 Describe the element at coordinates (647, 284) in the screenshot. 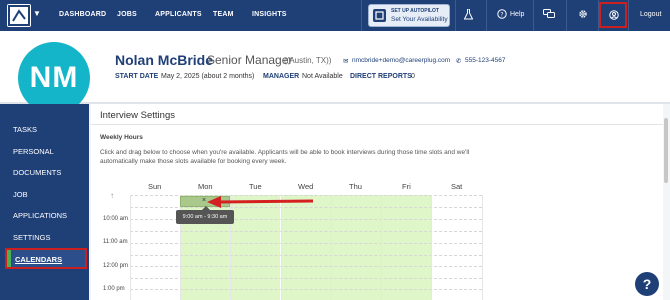

I see `help-chat-button: ?` at that location.